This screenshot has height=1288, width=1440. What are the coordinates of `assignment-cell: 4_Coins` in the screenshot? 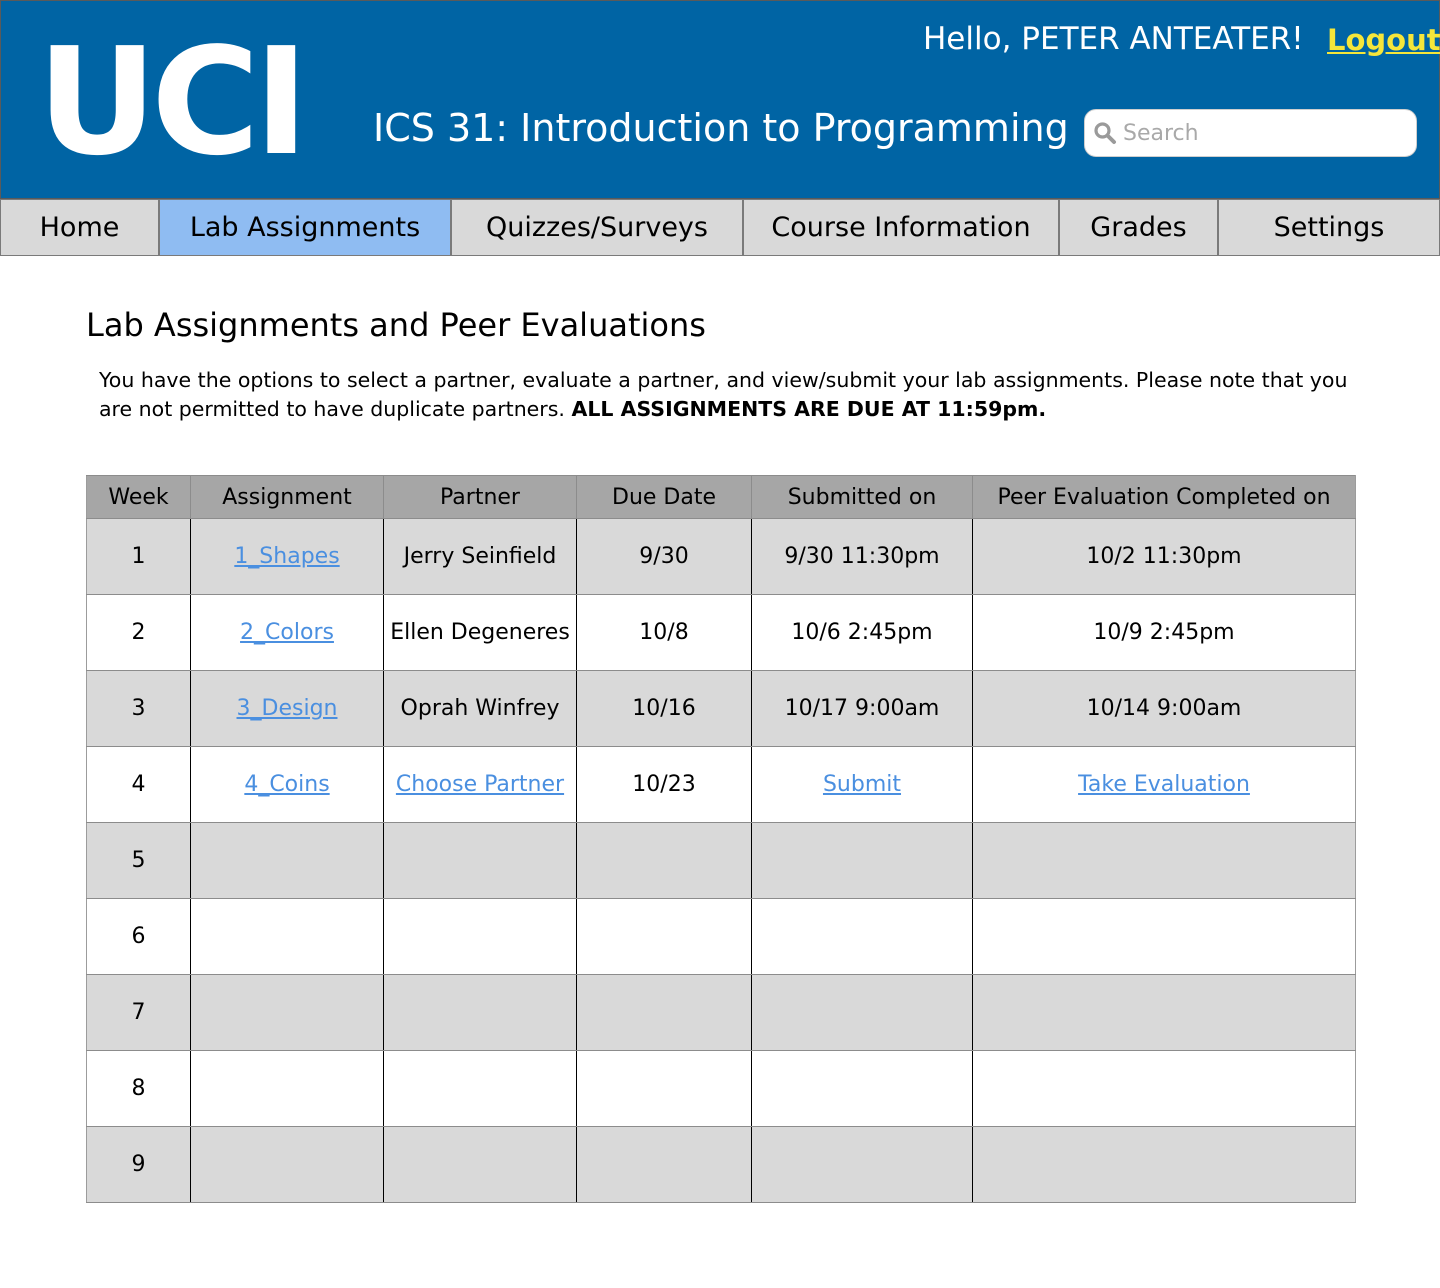 It's located at (287, 784).